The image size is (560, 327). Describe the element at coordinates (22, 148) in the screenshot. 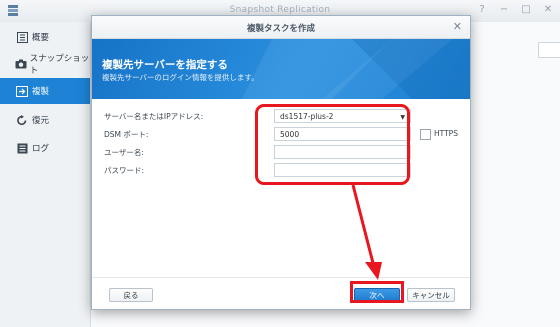

I see `log-icon` at that location.